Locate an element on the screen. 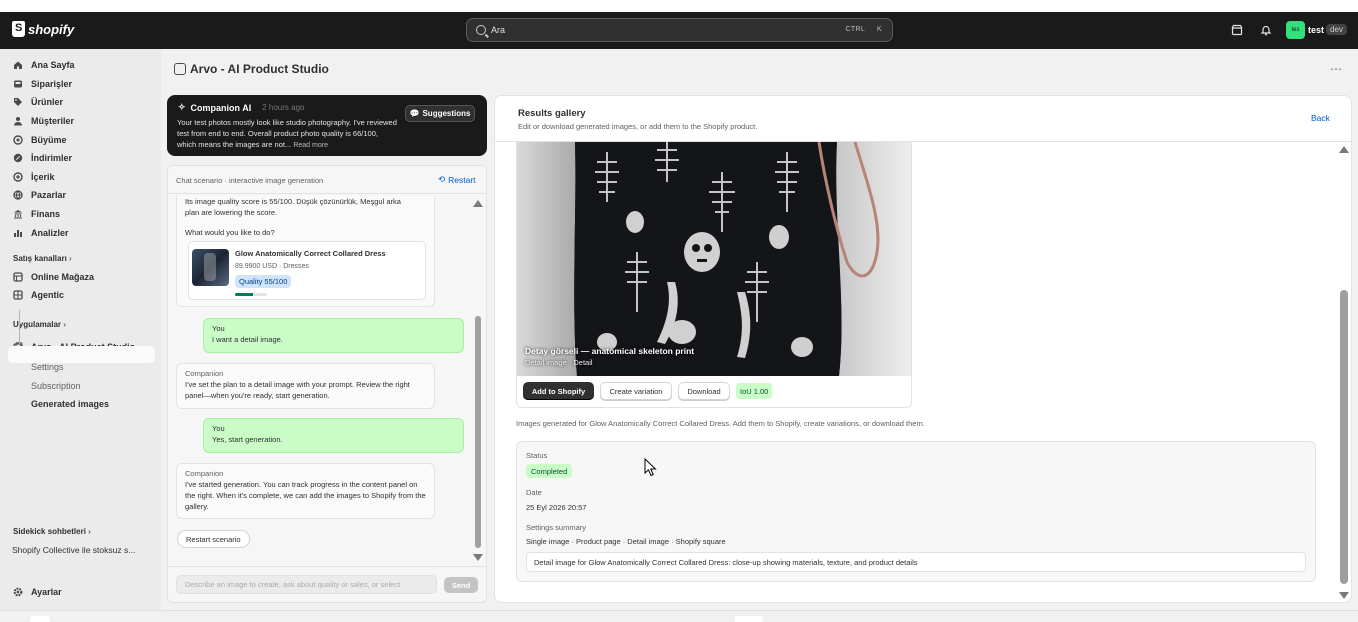 This screenshot has height=622, width=1358. status-label: Status is located at coordinates (537, 455).